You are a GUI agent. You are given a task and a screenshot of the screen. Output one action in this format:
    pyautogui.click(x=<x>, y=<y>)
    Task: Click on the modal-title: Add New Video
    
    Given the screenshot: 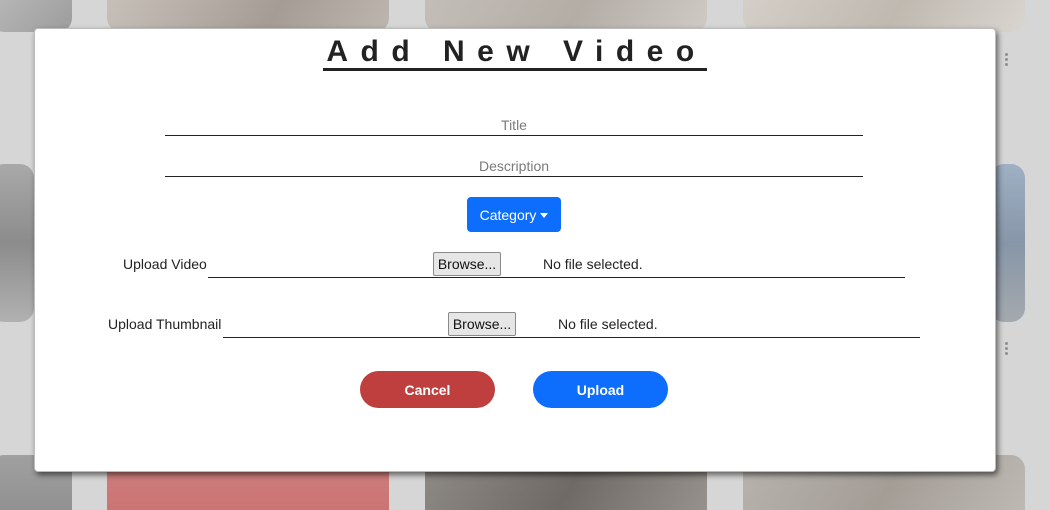 What is the action you would take?
    pyautogui.click(x=515, y=53)
    